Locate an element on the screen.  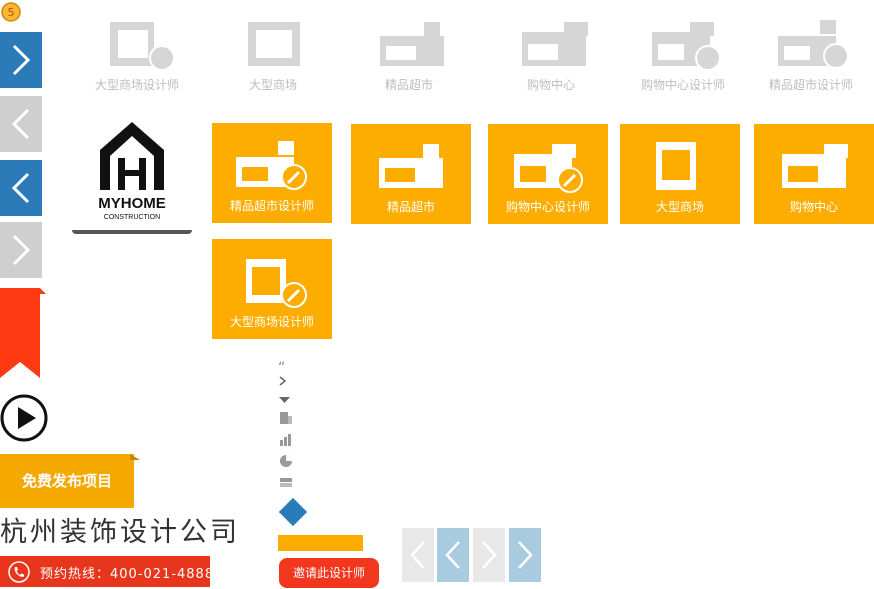
pie-icon is located at coordinates (286, 461).